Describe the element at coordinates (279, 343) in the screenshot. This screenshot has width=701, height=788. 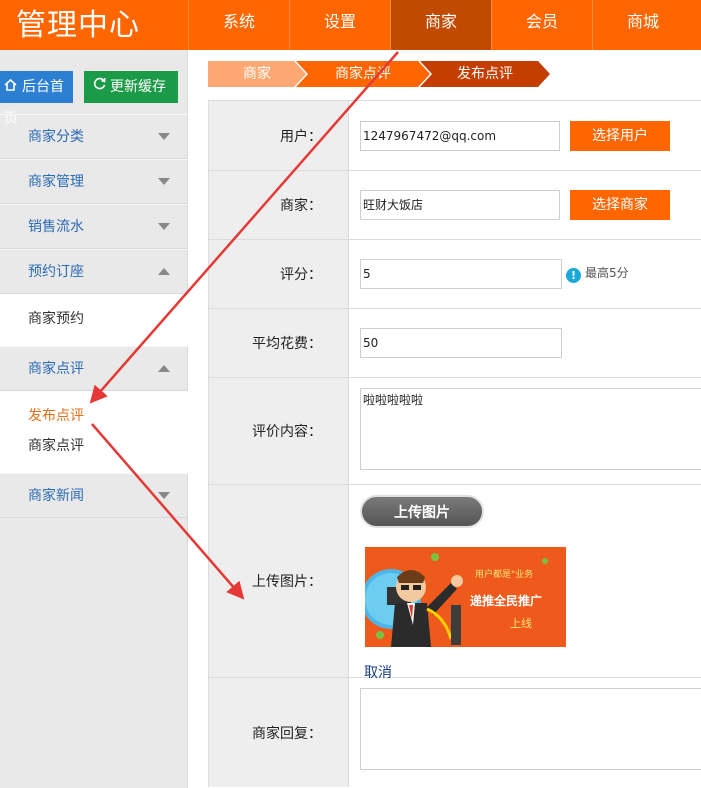
I see `average-cost-label: 平均花费：` at that location.